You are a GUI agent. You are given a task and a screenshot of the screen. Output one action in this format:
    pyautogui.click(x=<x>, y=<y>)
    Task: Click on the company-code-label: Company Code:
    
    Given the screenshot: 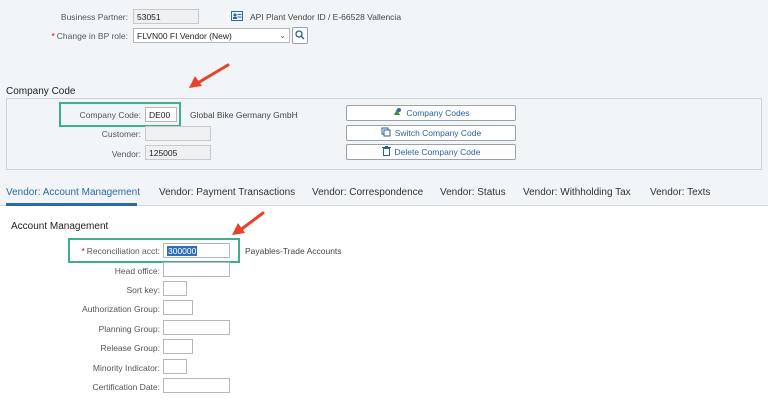 What is the action you would take?
    pyautogui.click(x=110, y=115)
    